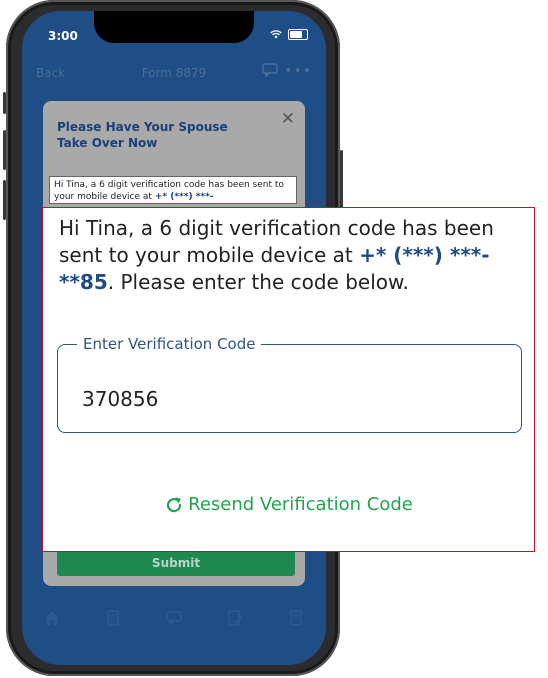  Describe the element at coordinates (298, 34) in the screenshot. I see `battery-icon` at that location.